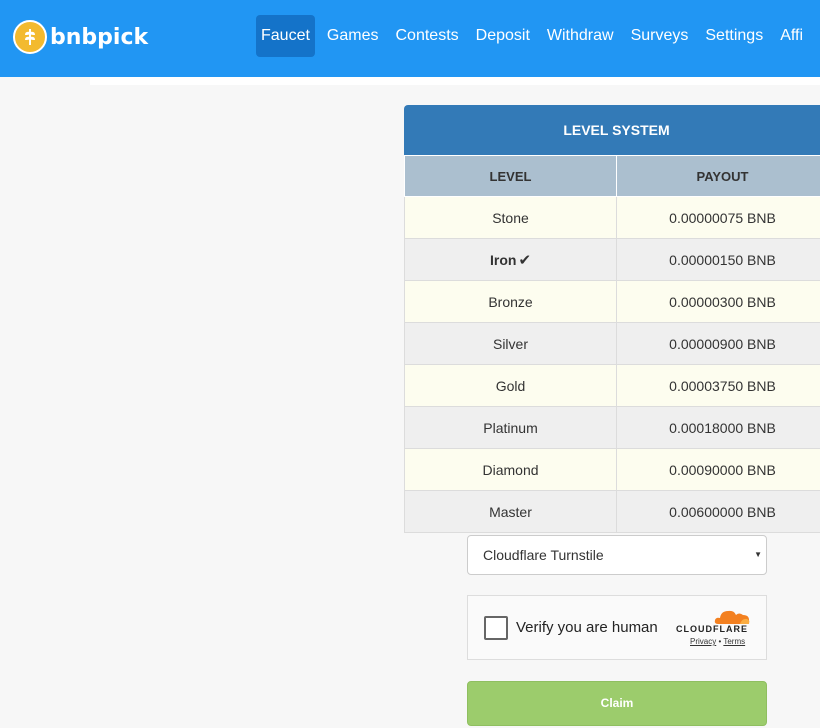  What do you see at coordinates (712, 629) in the screenshot?
I see `cloudflare-wordmark: CLOUDFLARE` at bounding box center [712, 629].